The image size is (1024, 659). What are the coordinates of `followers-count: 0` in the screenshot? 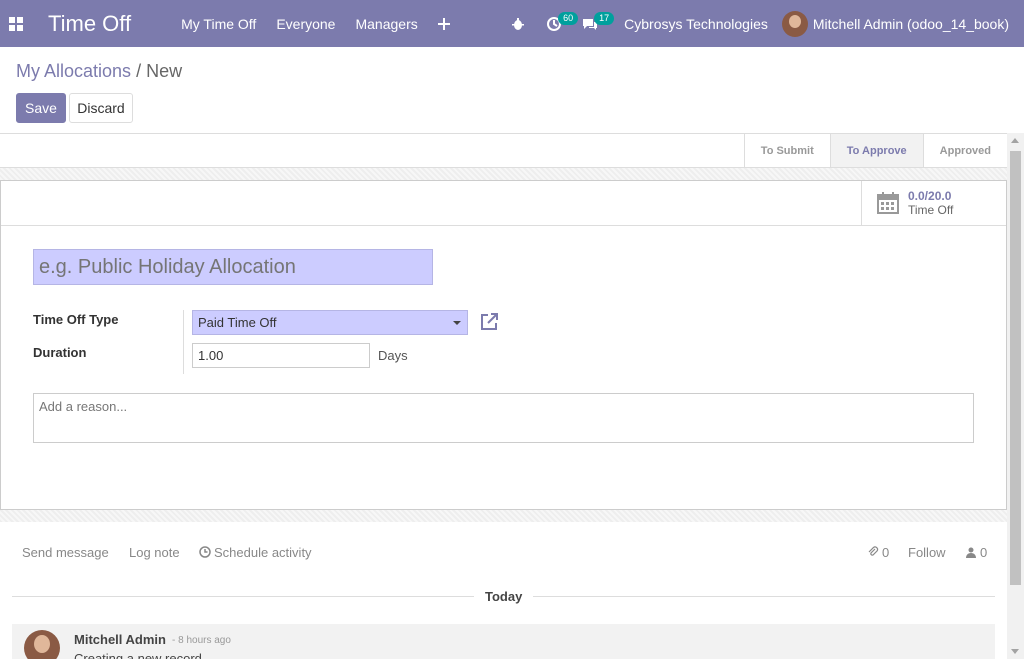 It's located at (984, 552).